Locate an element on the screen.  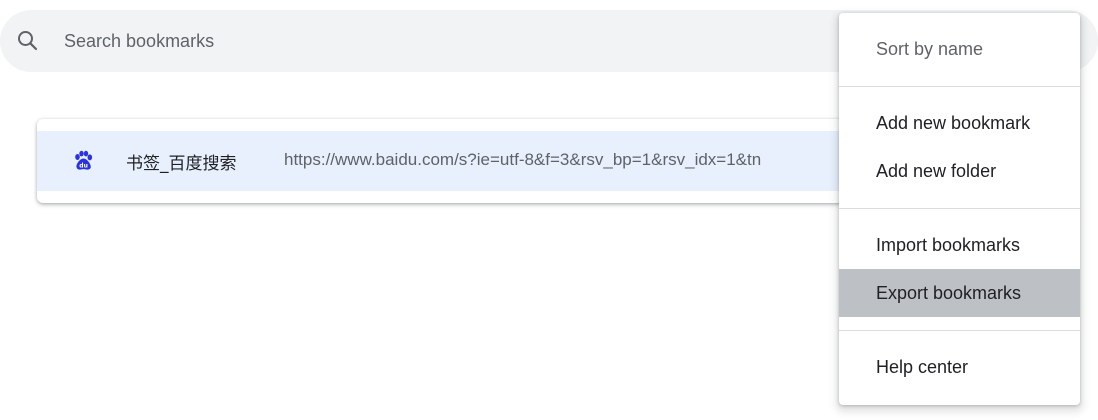
bookmark-title: 书签_百度搜索 is located at coordinates (181, 164).